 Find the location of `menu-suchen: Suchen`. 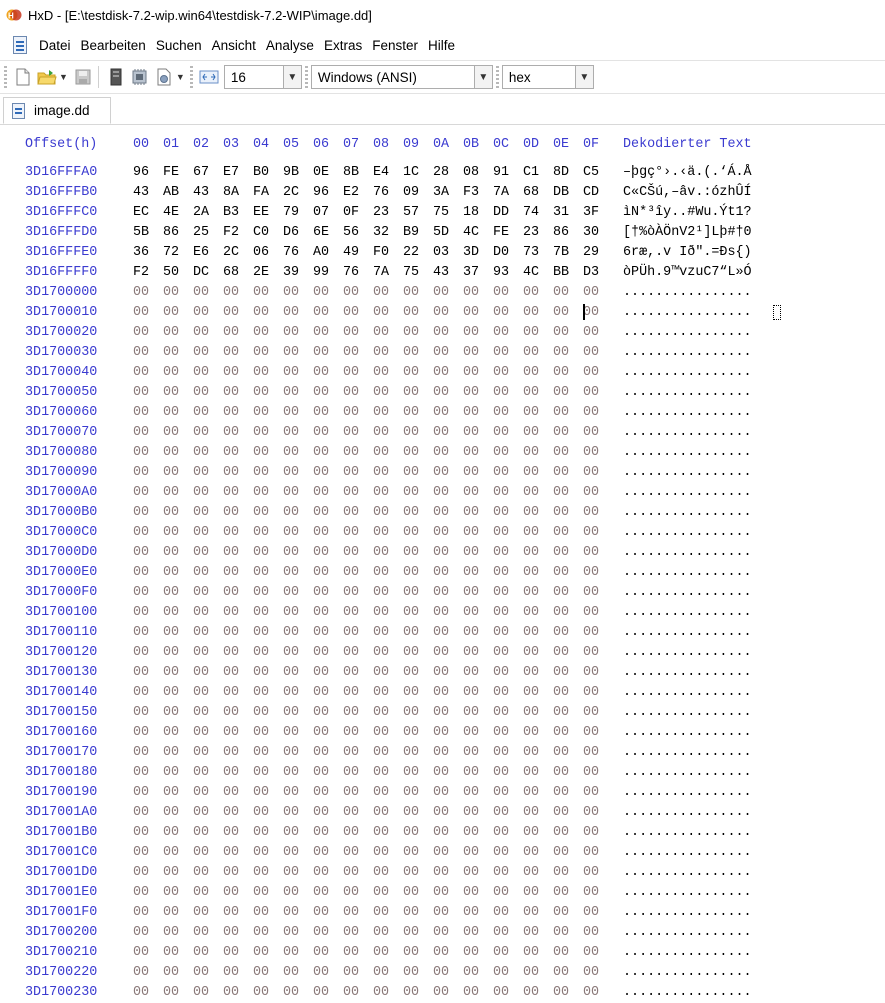

menu-suchen: Suchen is located at coordinates (180, 45).